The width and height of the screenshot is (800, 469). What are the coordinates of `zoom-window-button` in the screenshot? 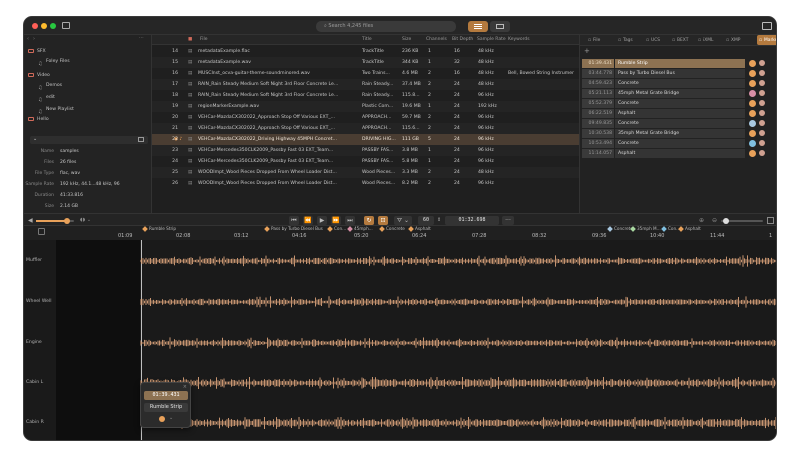 It's located at (53, 26).